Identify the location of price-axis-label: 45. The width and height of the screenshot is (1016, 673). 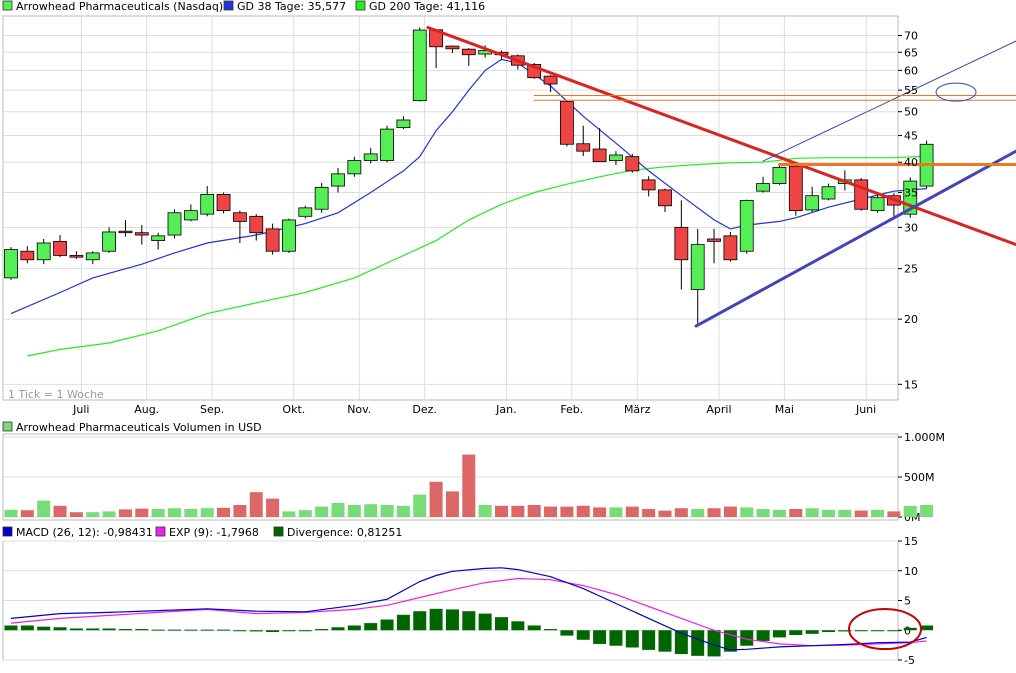
(911, 136).